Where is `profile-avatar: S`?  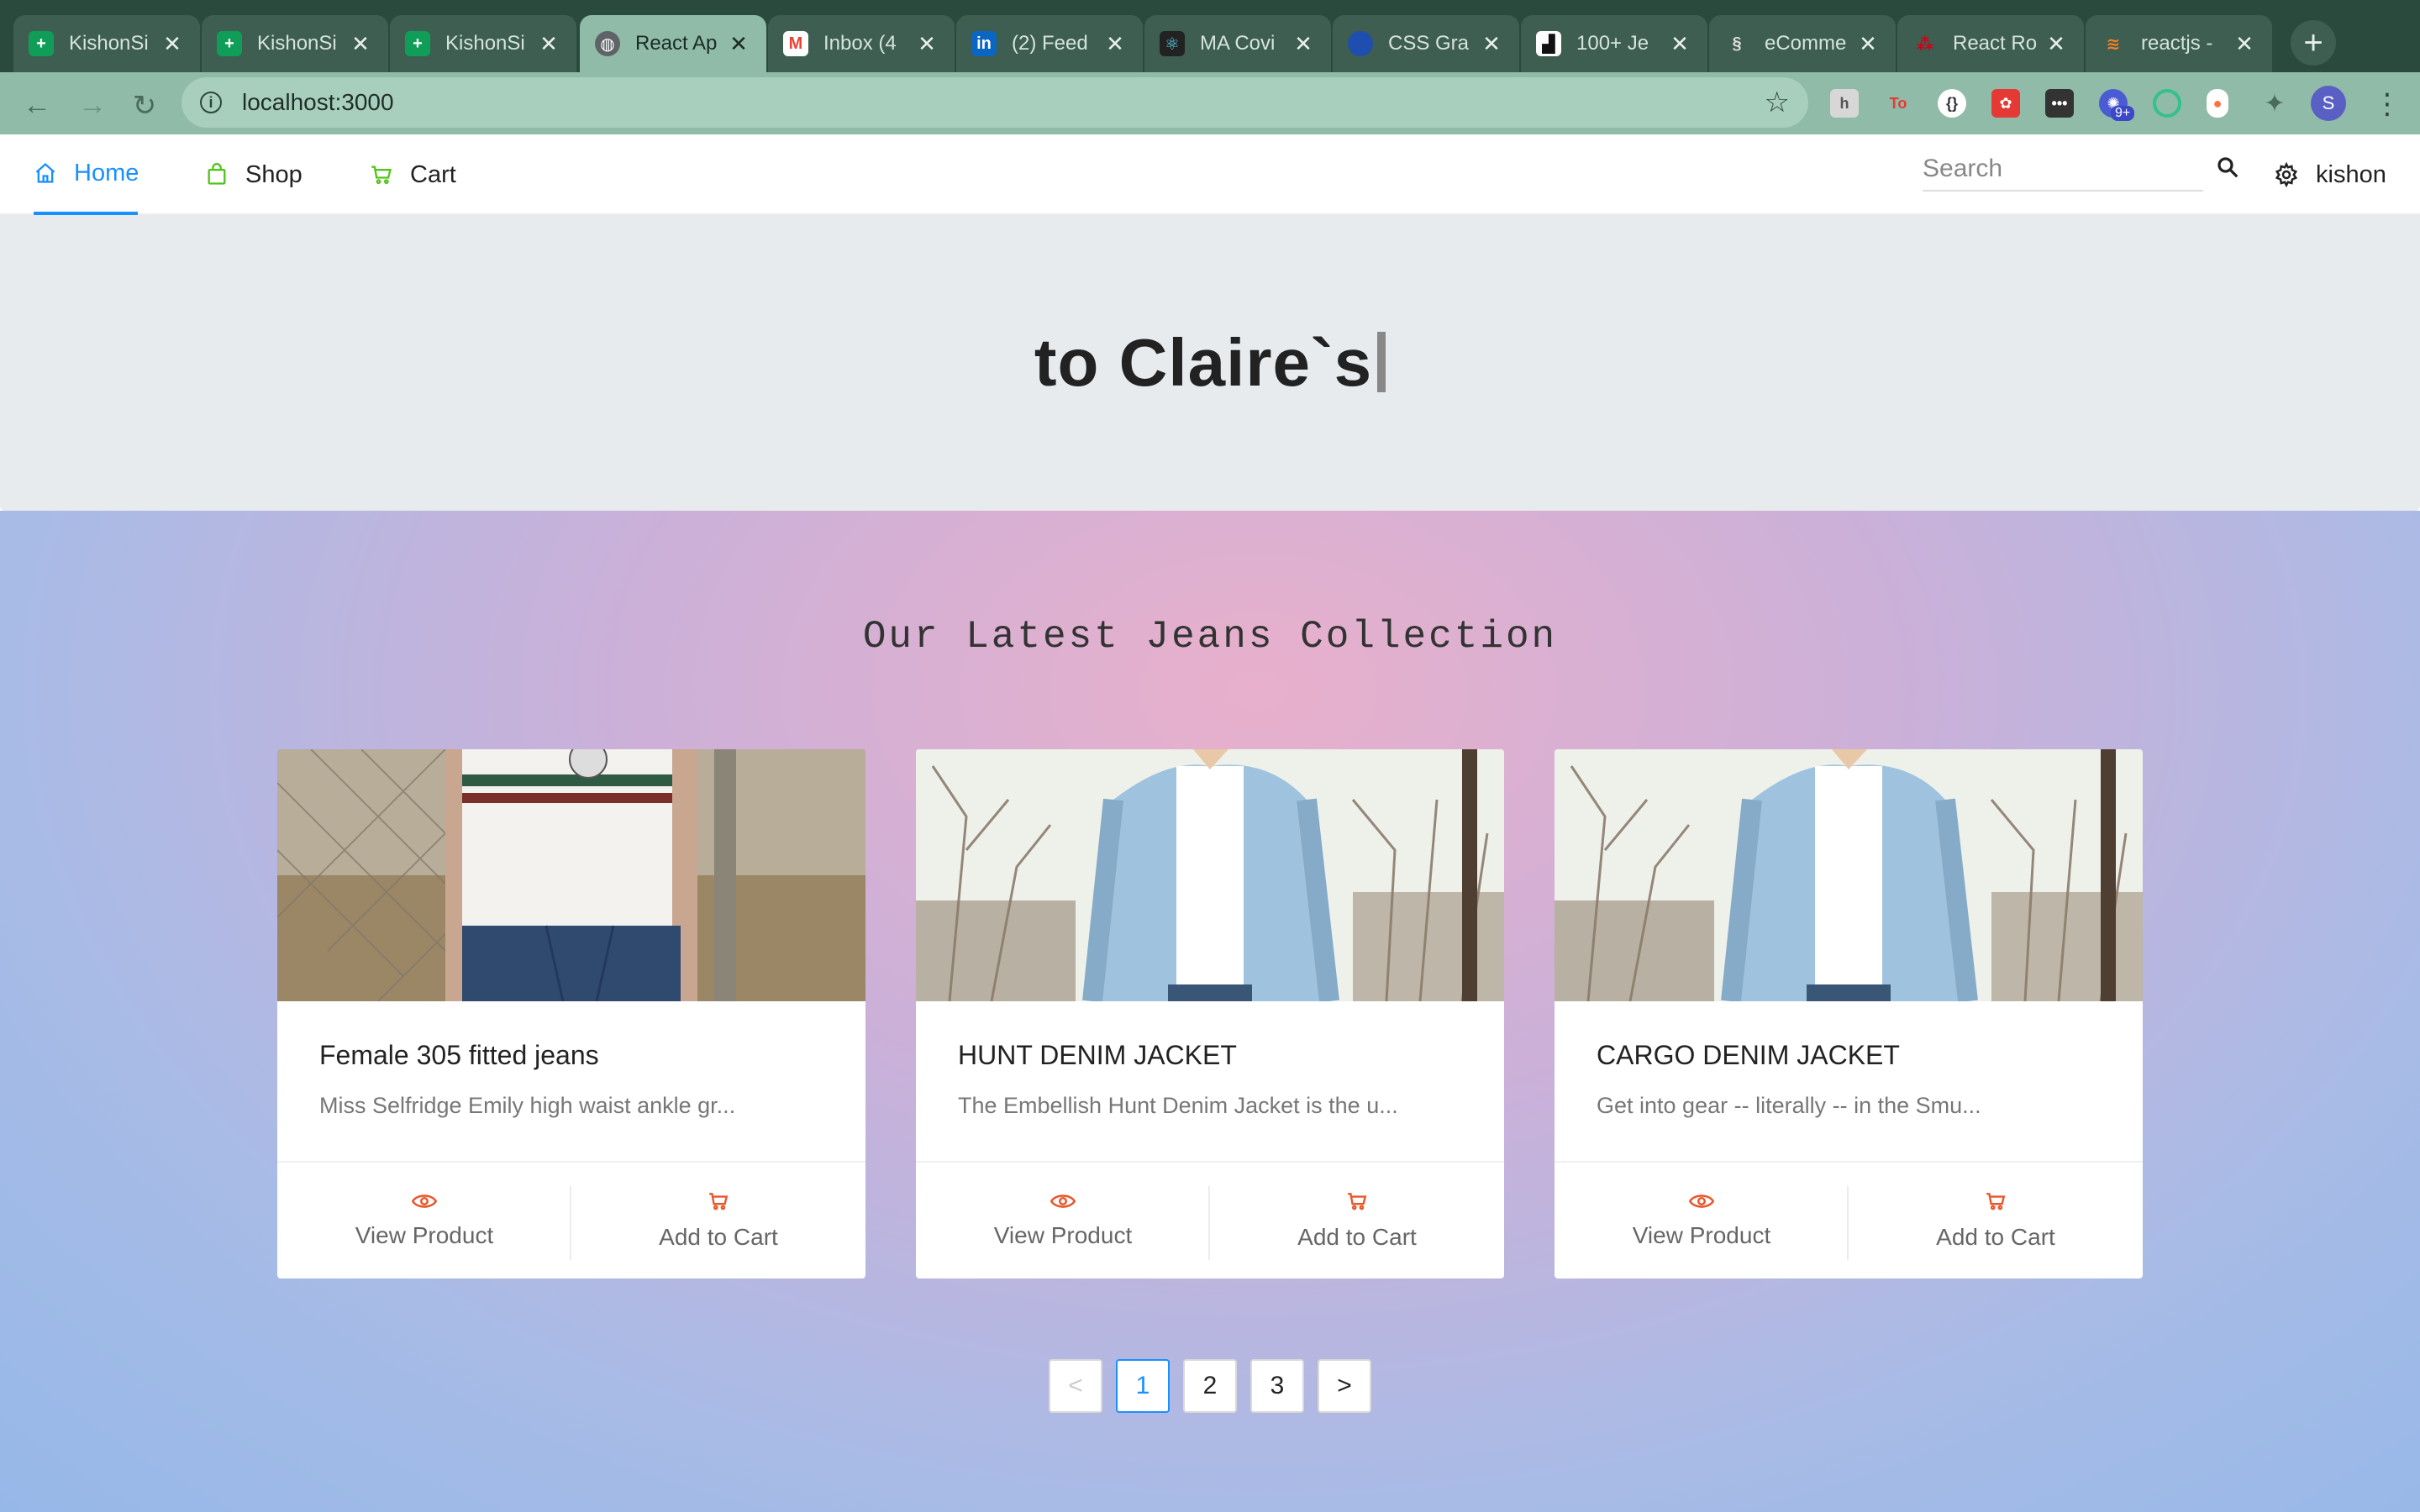
profile-avatar: S is located at coordinates (2329, 103).